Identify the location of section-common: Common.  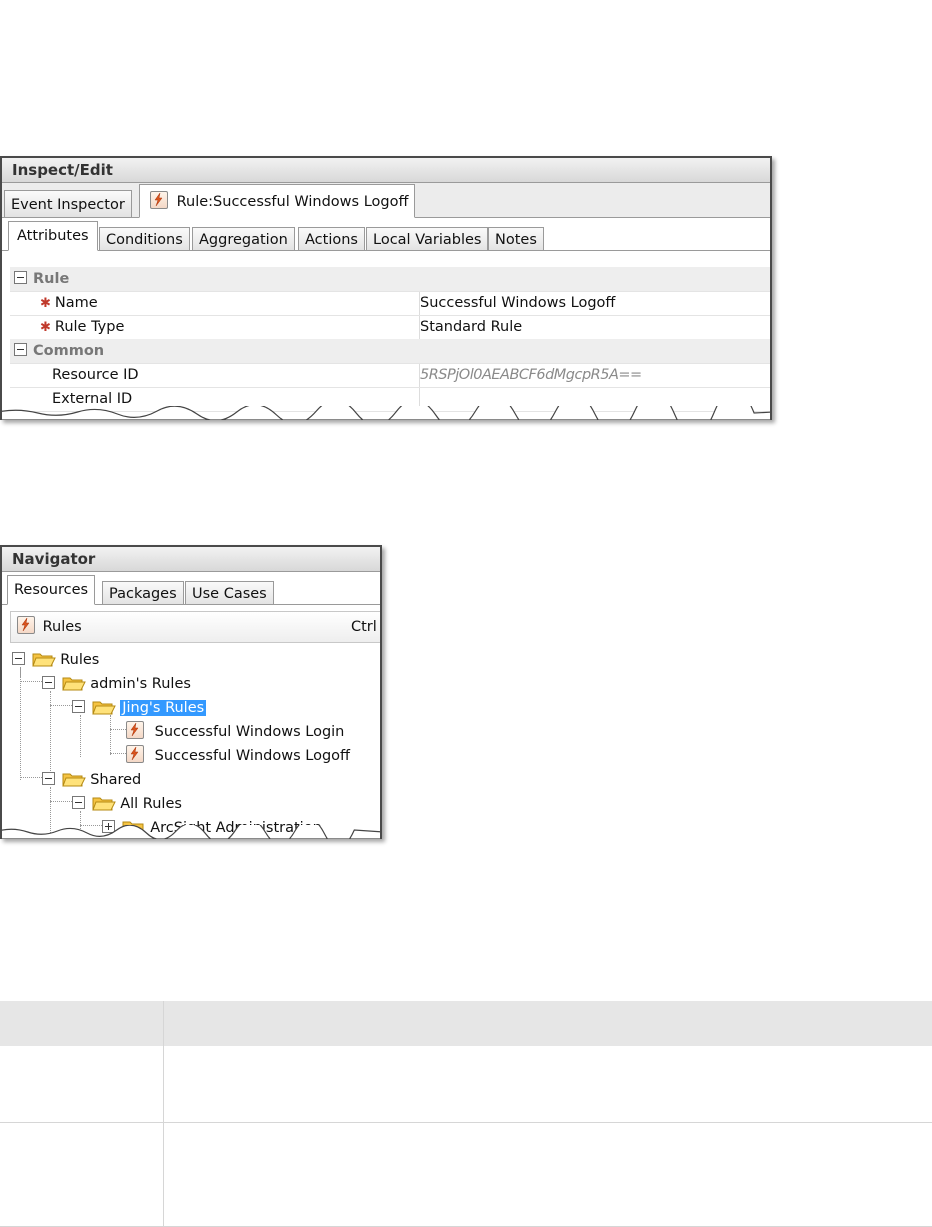
(390, 351).